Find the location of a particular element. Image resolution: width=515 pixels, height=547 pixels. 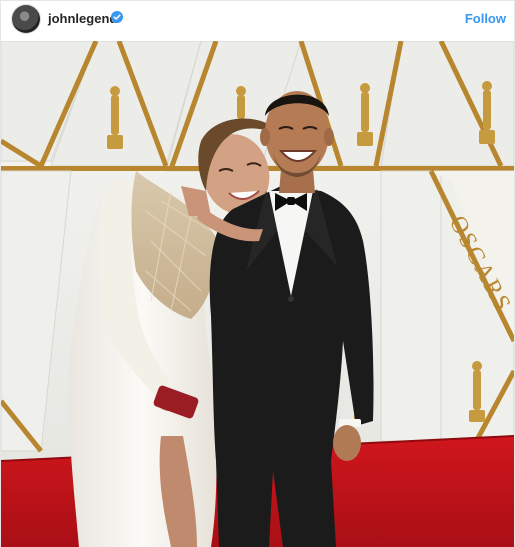

post-header: johnlegend Follow is located at coordinates (257, 21).